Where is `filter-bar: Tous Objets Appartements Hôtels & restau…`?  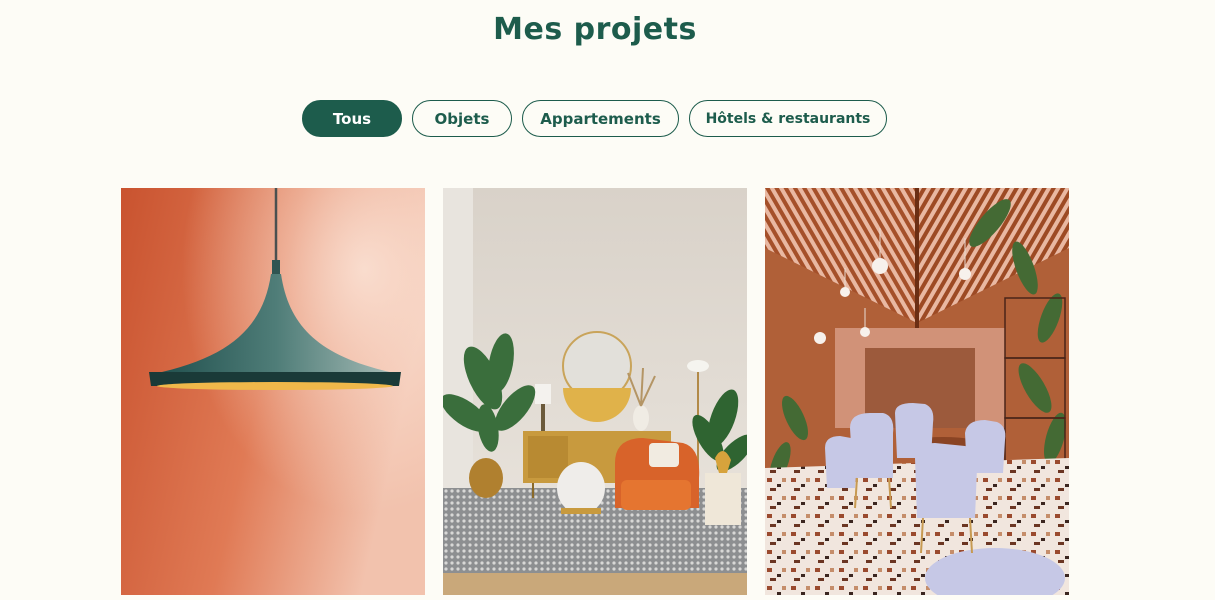
filter-bar: Tous Objets Appartements Hôtels & restau… is located at coordinates (594, 118).